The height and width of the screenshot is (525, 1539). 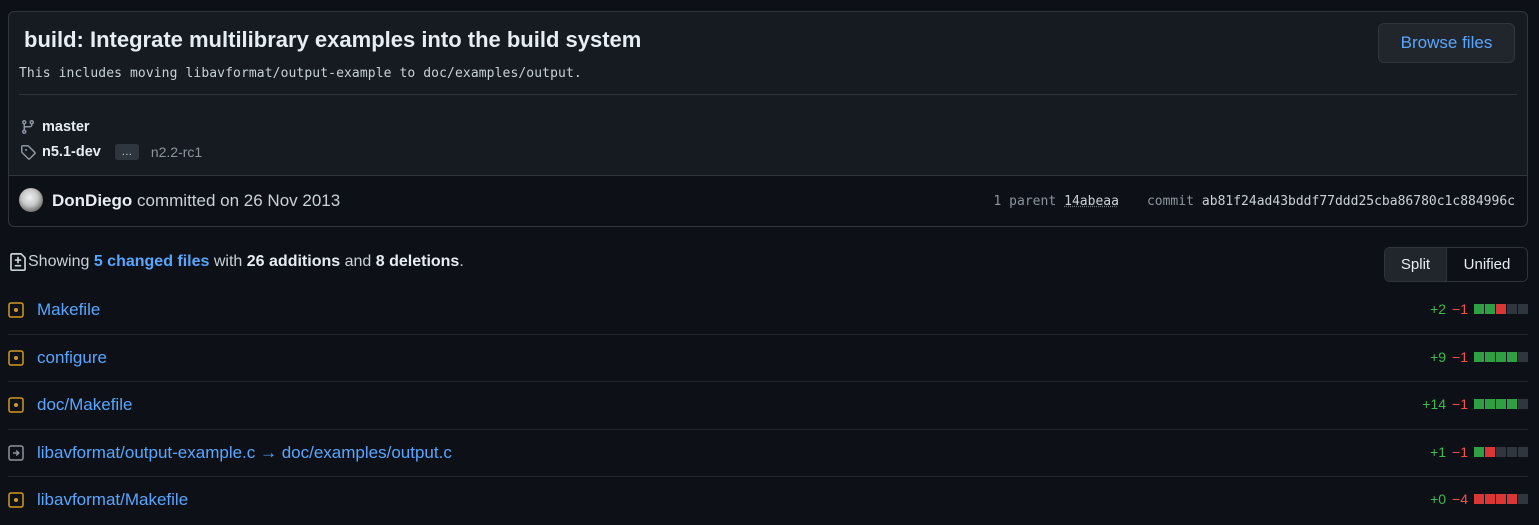 What do you see at coordinates (1438, 499) in the screenshot?
I see `additions: +0` at bounding box center [1438, 499].